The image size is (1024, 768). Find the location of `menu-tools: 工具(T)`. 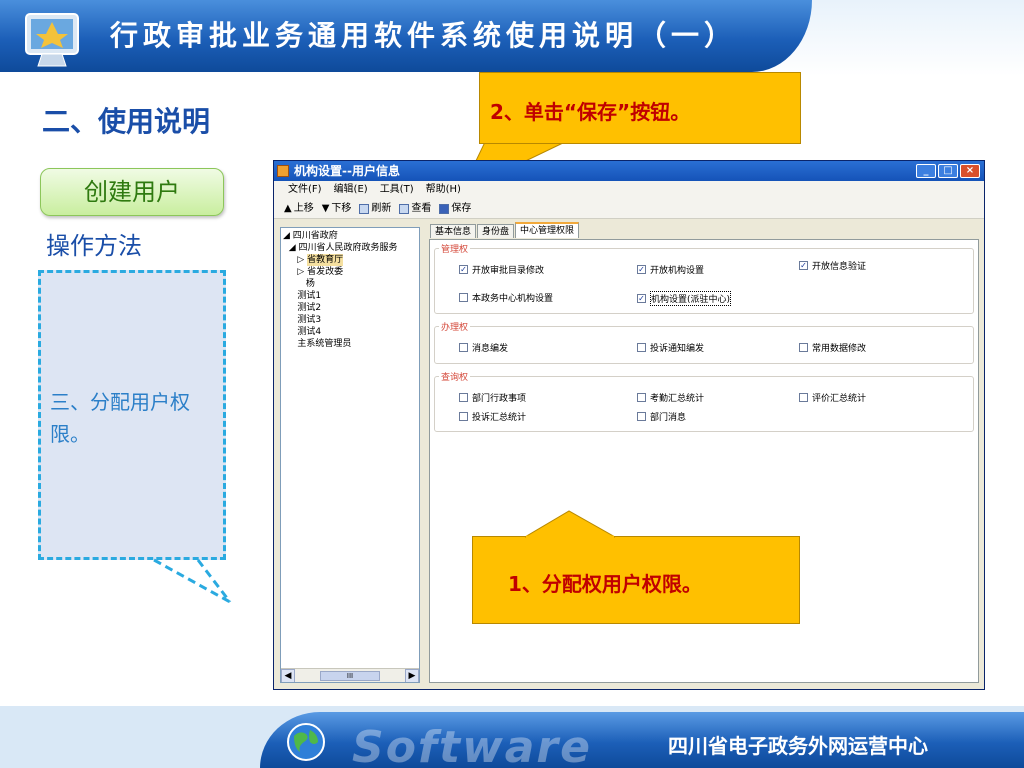

menu-tools: 工具(T) is located at coordinates (397, 190).